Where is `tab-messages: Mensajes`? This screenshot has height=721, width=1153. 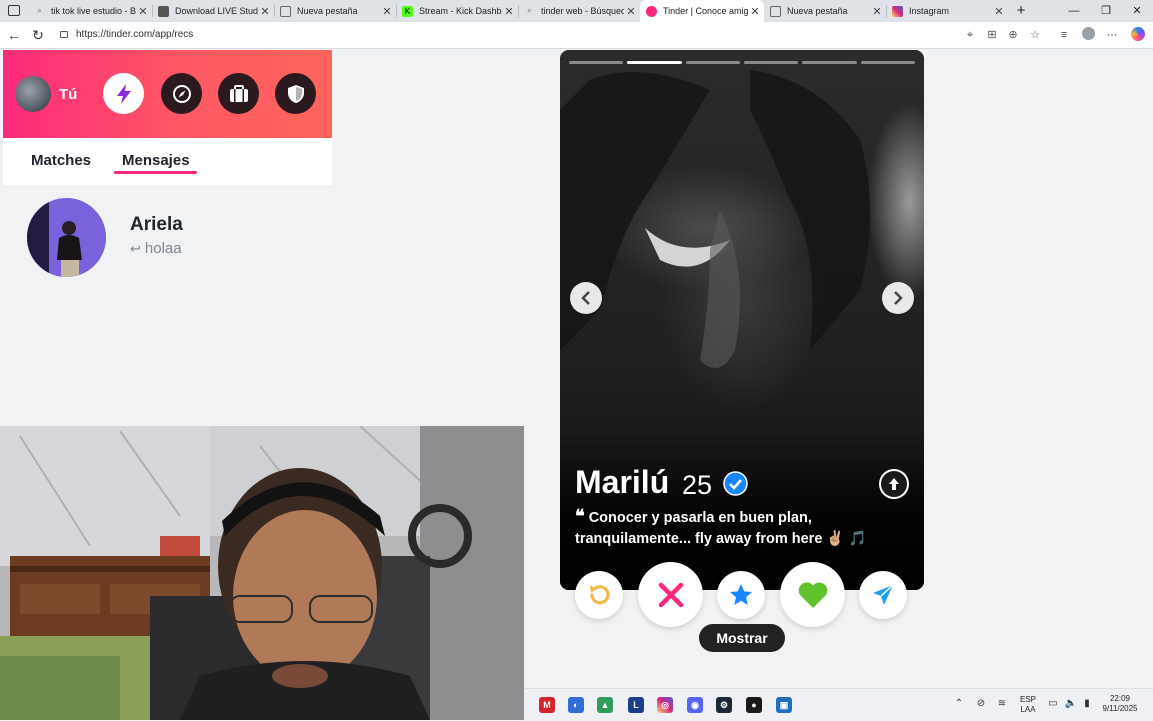 tab-messages: Mensajes is located at coordinates (156, 160).